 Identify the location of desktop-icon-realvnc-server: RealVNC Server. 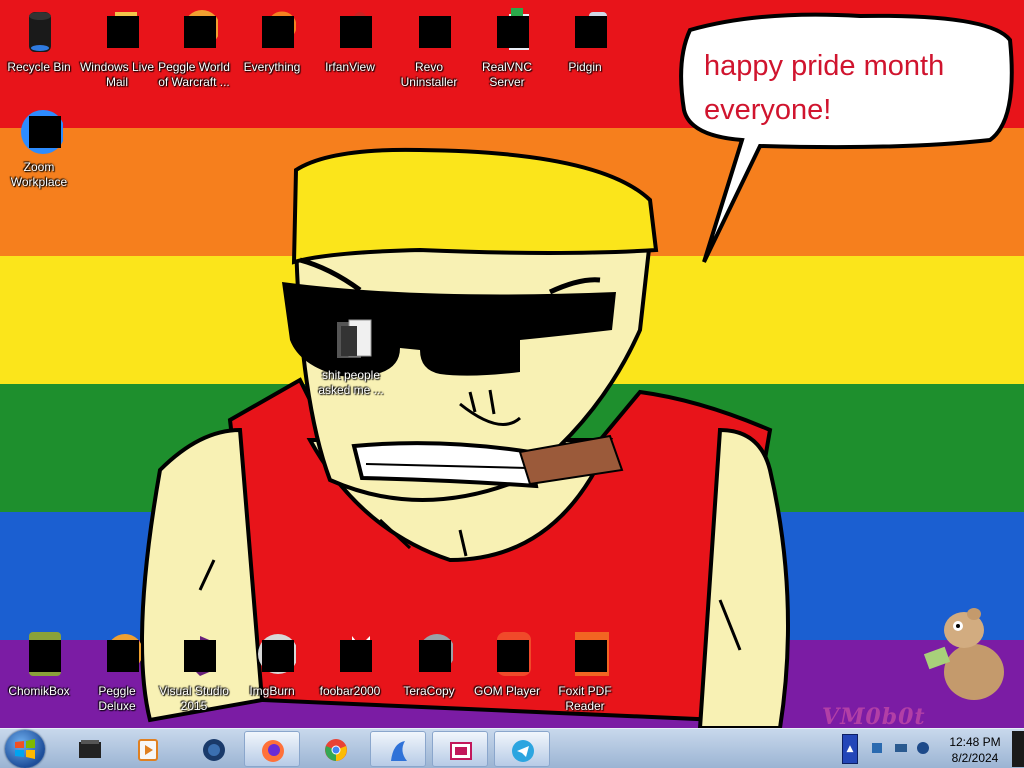
(507, 49).